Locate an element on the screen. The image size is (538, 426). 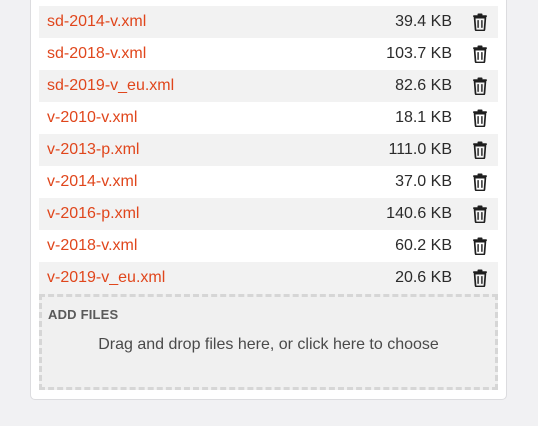
file-name-link: sd-2018-v.xml is located at coordinates (216, 54).